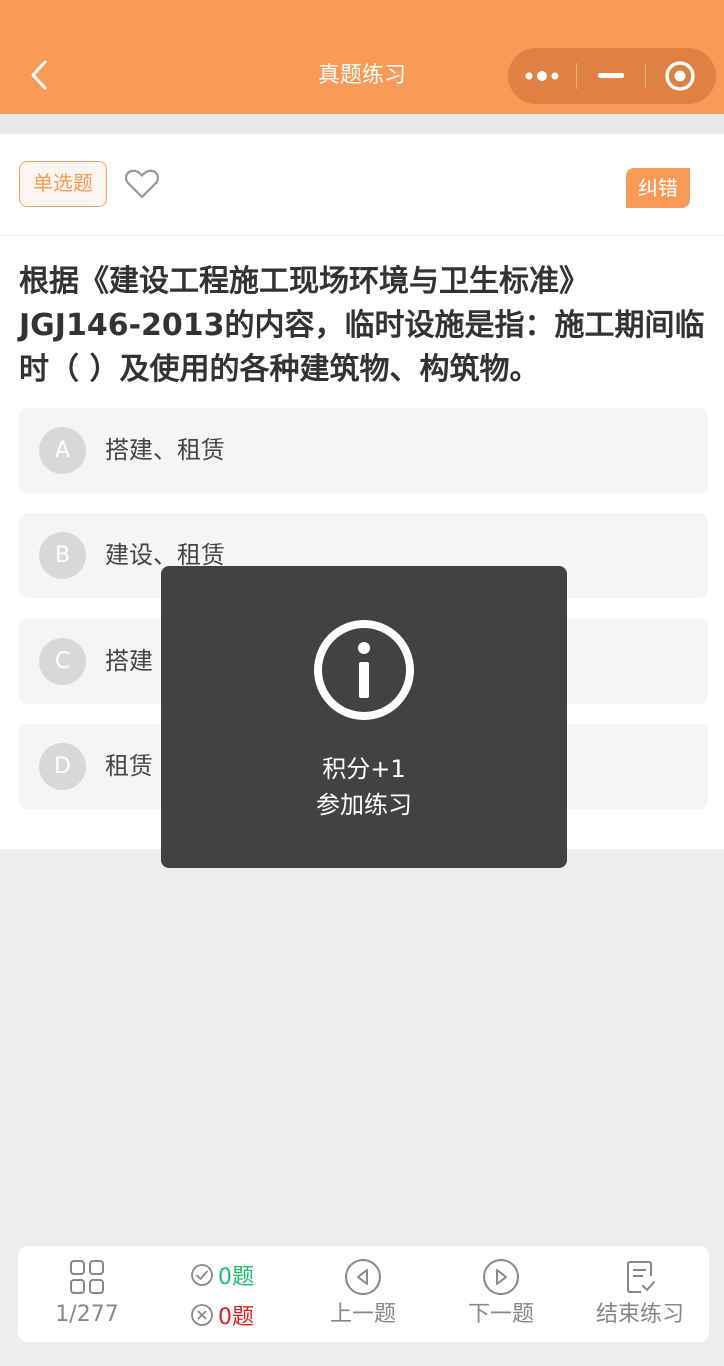  Describe the element at coordinates (236, 1277) in the screenshot. I see `correct-count-value: 0题` at that location.